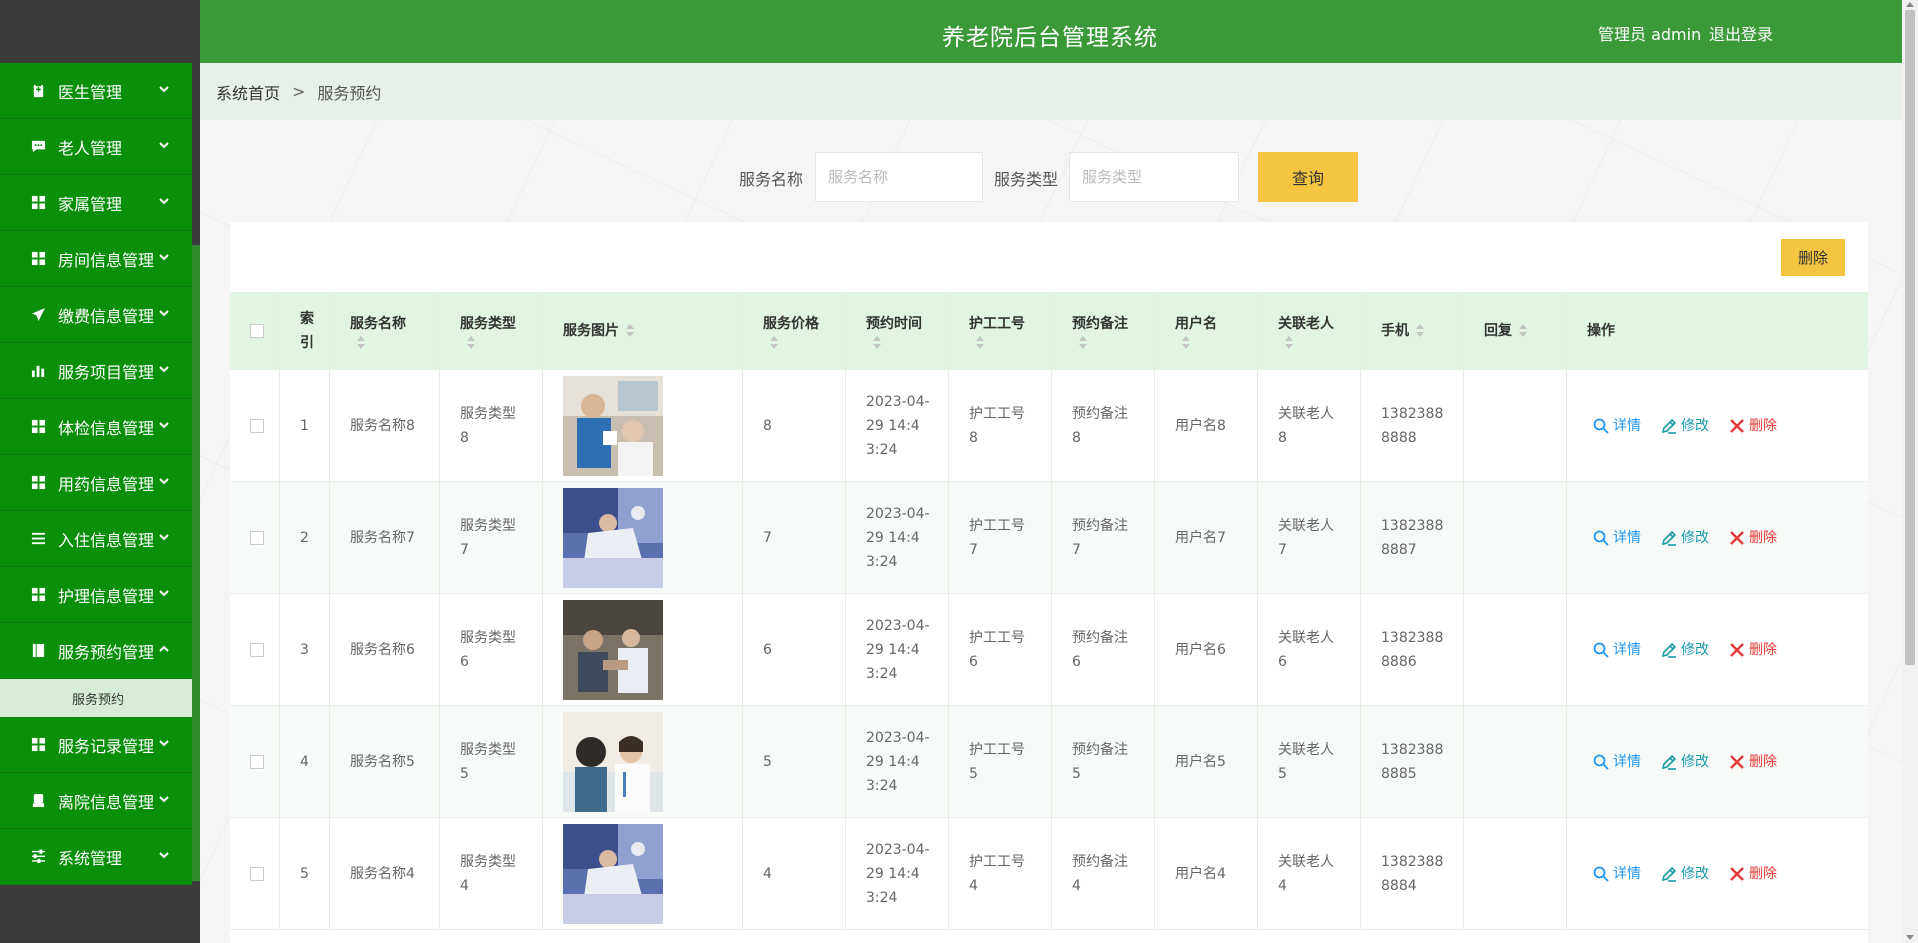 The image size is (1918, 943). Describe the element at coordinates (488, 537) in the screenshot. I see `row-service-type: 服务类型7` at that location.